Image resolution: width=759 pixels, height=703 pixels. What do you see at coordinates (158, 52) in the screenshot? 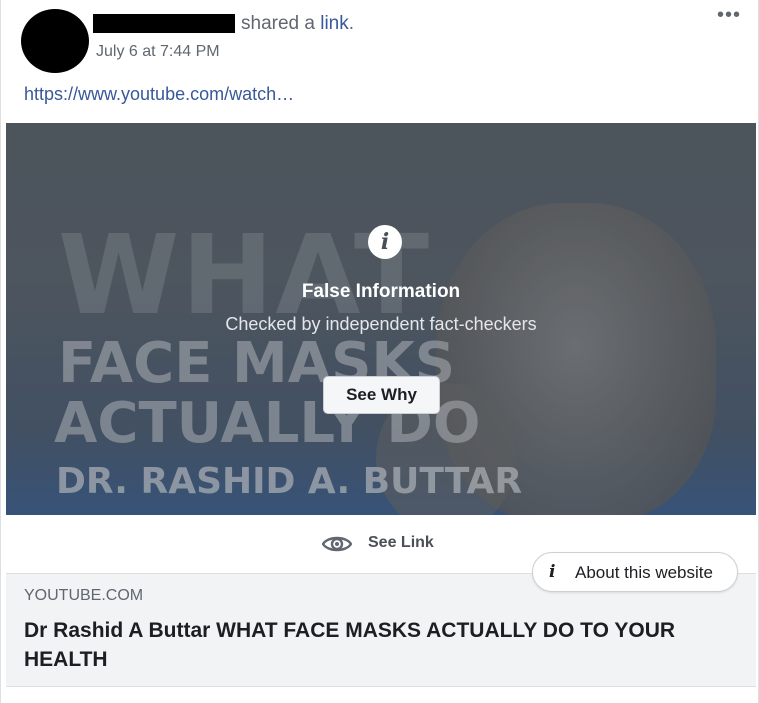
I see `post-timestamp: July 6 at 7:44 PM` at bounding box center [158, 52].